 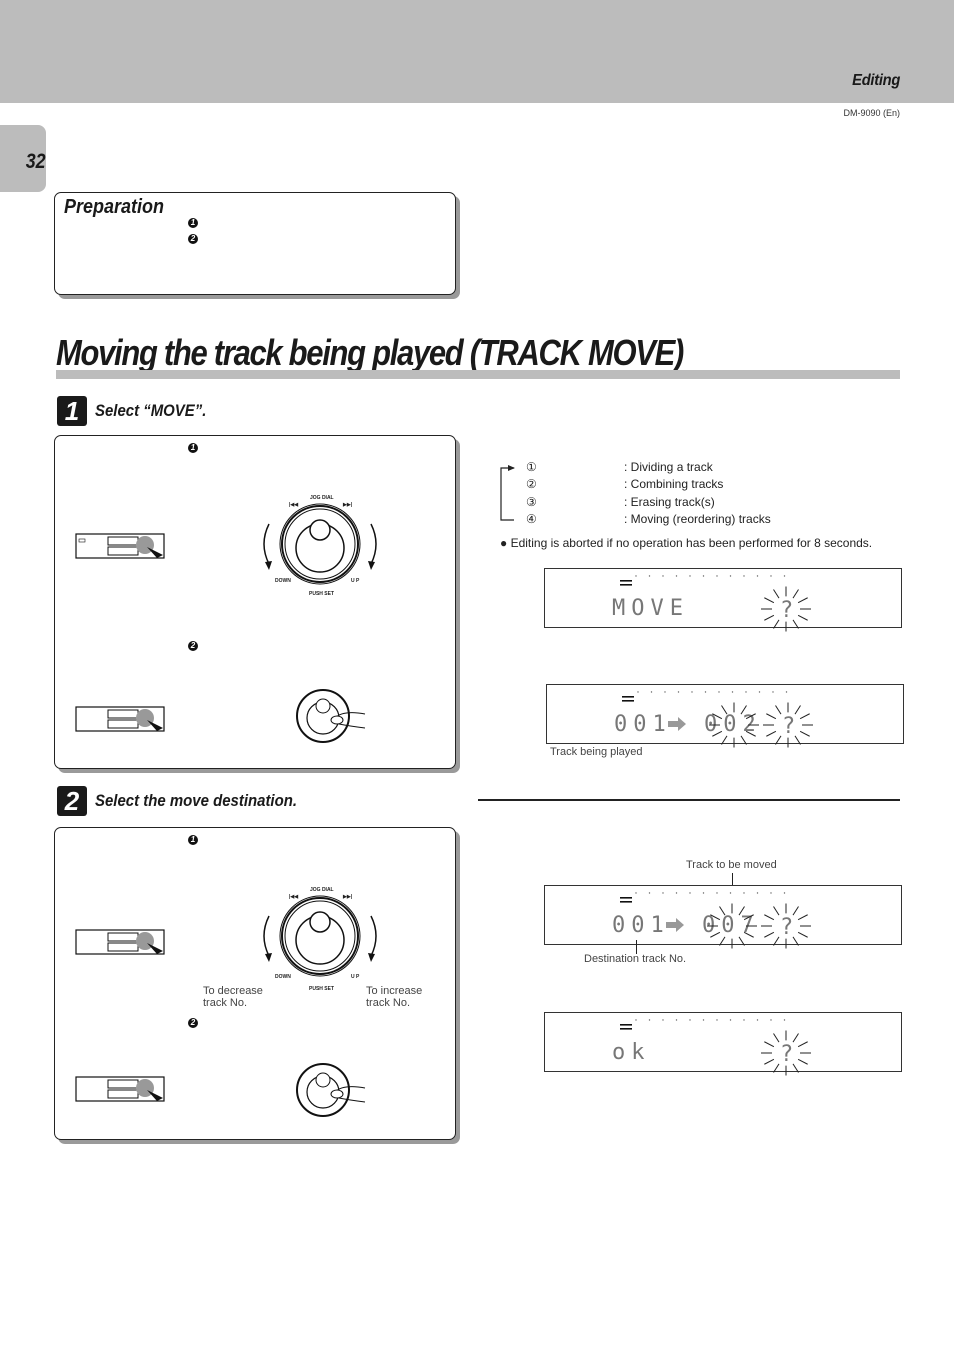 What do you see at coordinates (477, 51) in the screenshot?
I see `header-bar` at bounding box center [477, 51].